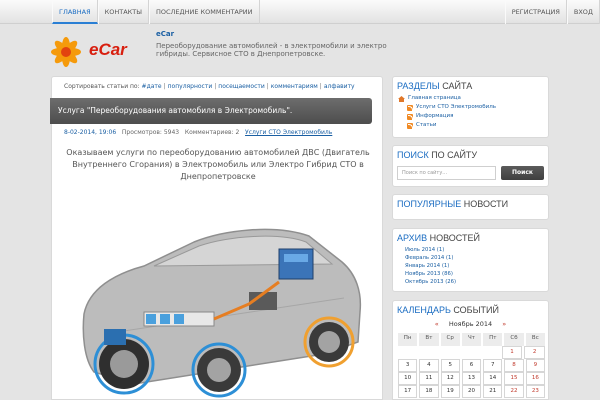 The width and height of the screenshot is (600, 400). I want to click on nav-register: РЕГИСТРАЦИЯ, so click(535, 12).